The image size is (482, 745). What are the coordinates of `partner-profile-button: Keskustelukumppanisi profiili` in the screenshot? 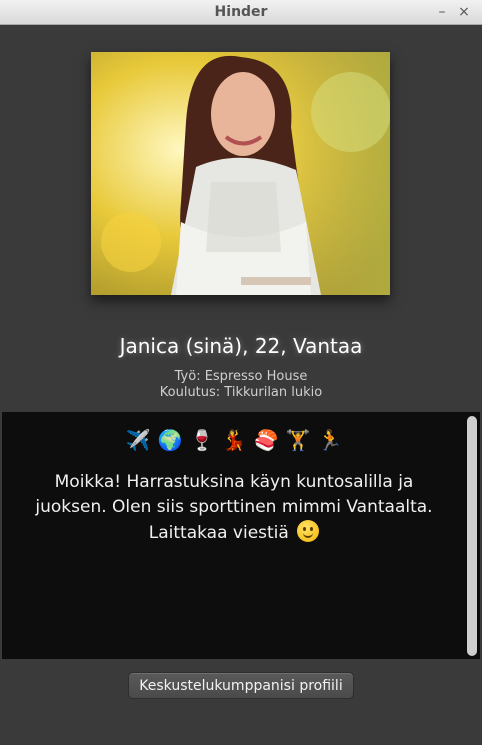 It's located at (241, 685).